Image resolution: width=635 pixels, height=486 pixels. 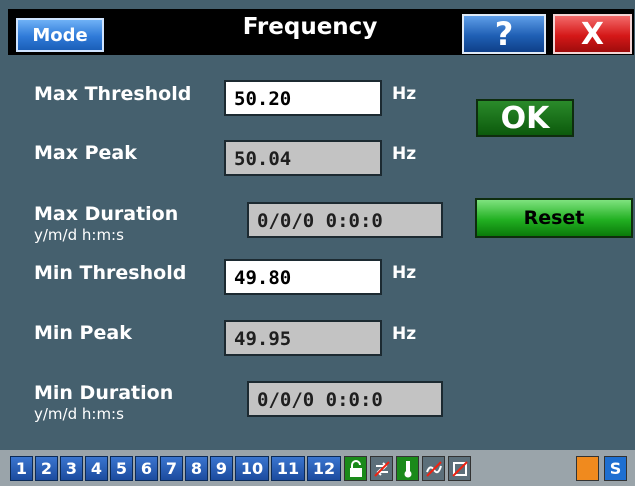 What do you see at coordinates (615, 468) in the screenshot?
I see `s-button: S` at bounding box center [615, 468].